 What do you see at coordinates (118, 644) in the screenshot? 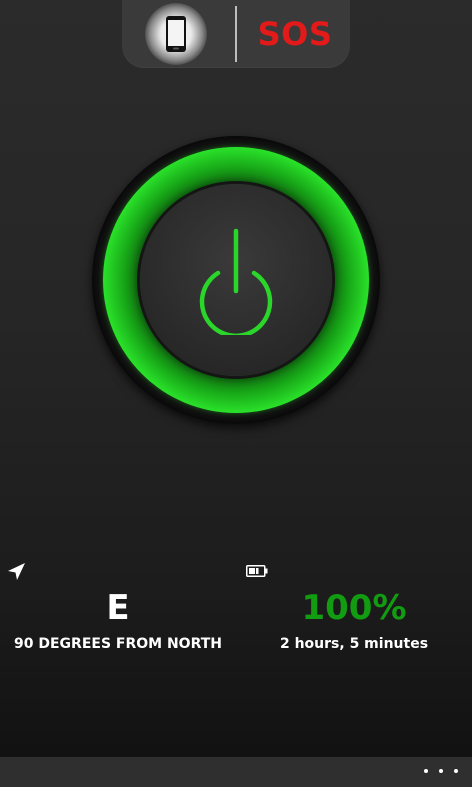
I see `compass-degrees-text: 90 DEGREES FROM NORTH` at bounding box center [118, 644].